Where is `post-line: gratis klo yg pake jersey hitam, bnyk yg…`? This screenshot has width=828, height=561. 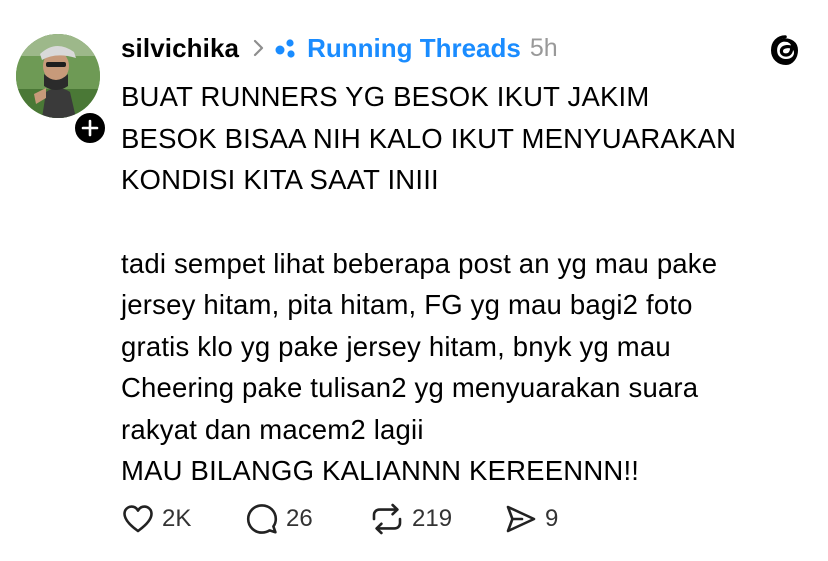
post-line: gratis klo yg pake jersey hitam, bnyk yg… is located at coordinates (396, 346).